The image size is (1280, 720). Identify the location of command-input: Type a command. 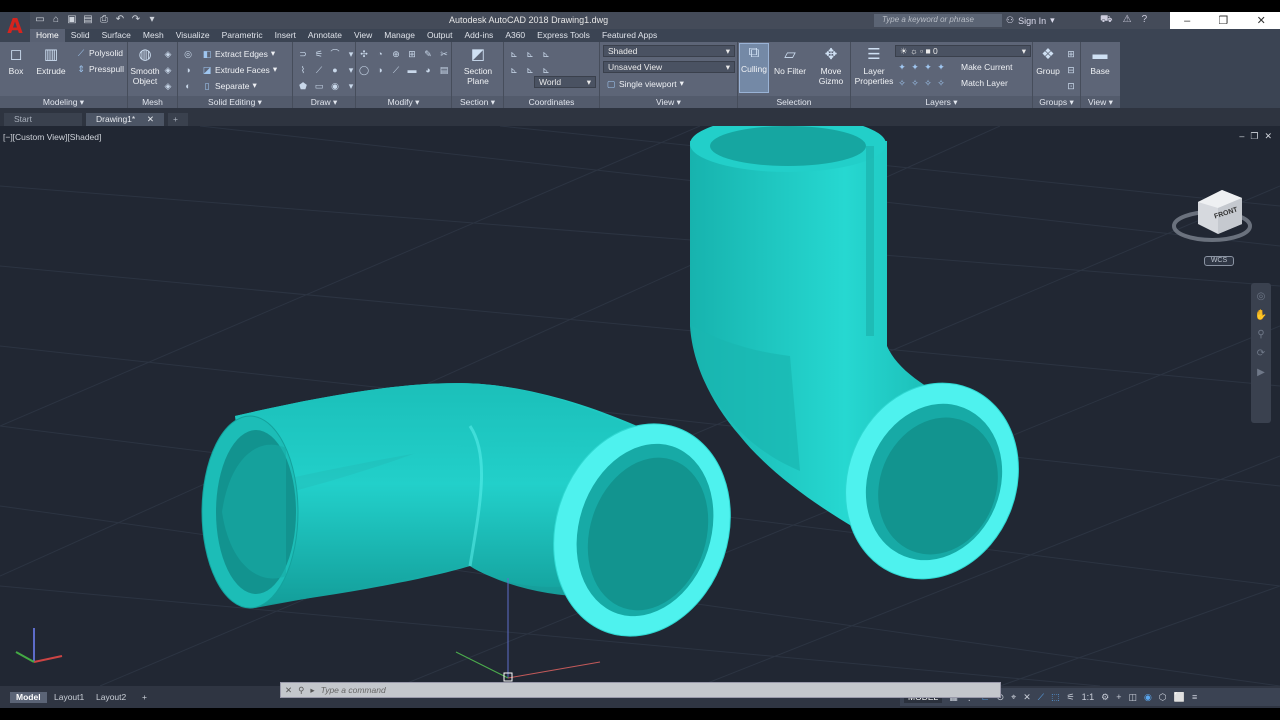
(353, 690).